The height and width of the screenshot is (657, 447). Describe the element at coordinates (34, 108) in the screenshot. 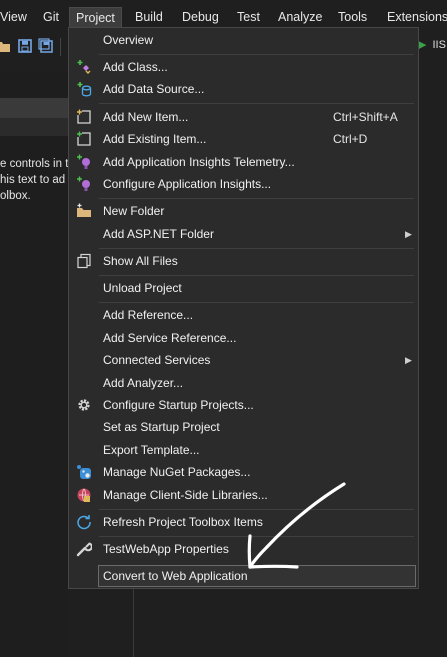

I see `panel-header` at that location.